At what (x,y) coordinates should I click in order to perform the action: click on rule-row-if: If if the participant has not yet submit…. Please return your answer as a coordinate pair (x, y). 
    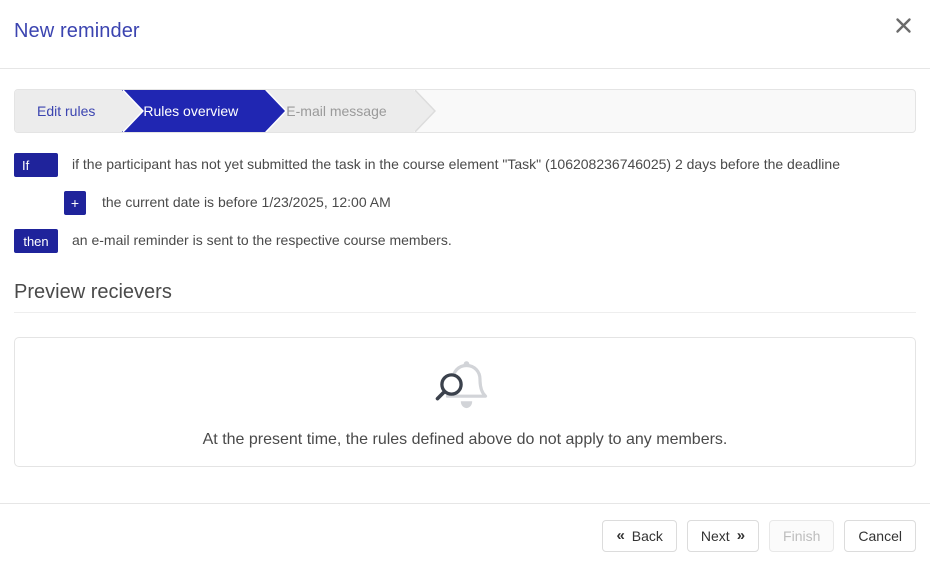
    Looking at the image, I should click on (465, 165).